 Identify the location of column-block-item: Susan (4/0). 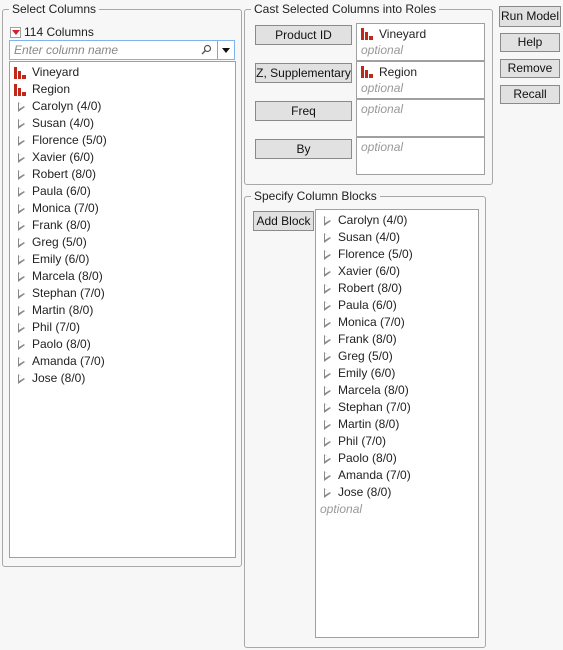
(397, 237).